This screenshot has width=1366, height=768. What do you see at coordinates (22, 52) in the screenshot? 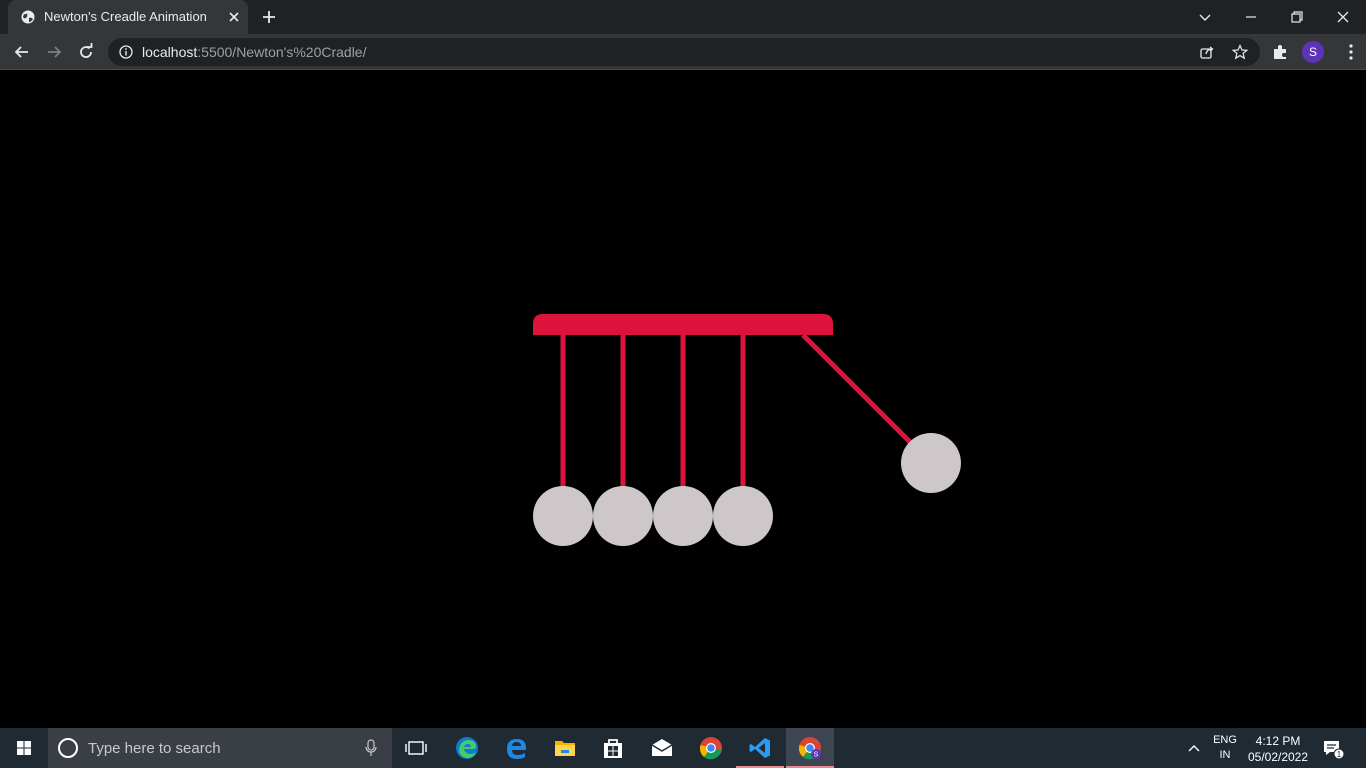
I see `back-icon` at bounding box center [22, 52].